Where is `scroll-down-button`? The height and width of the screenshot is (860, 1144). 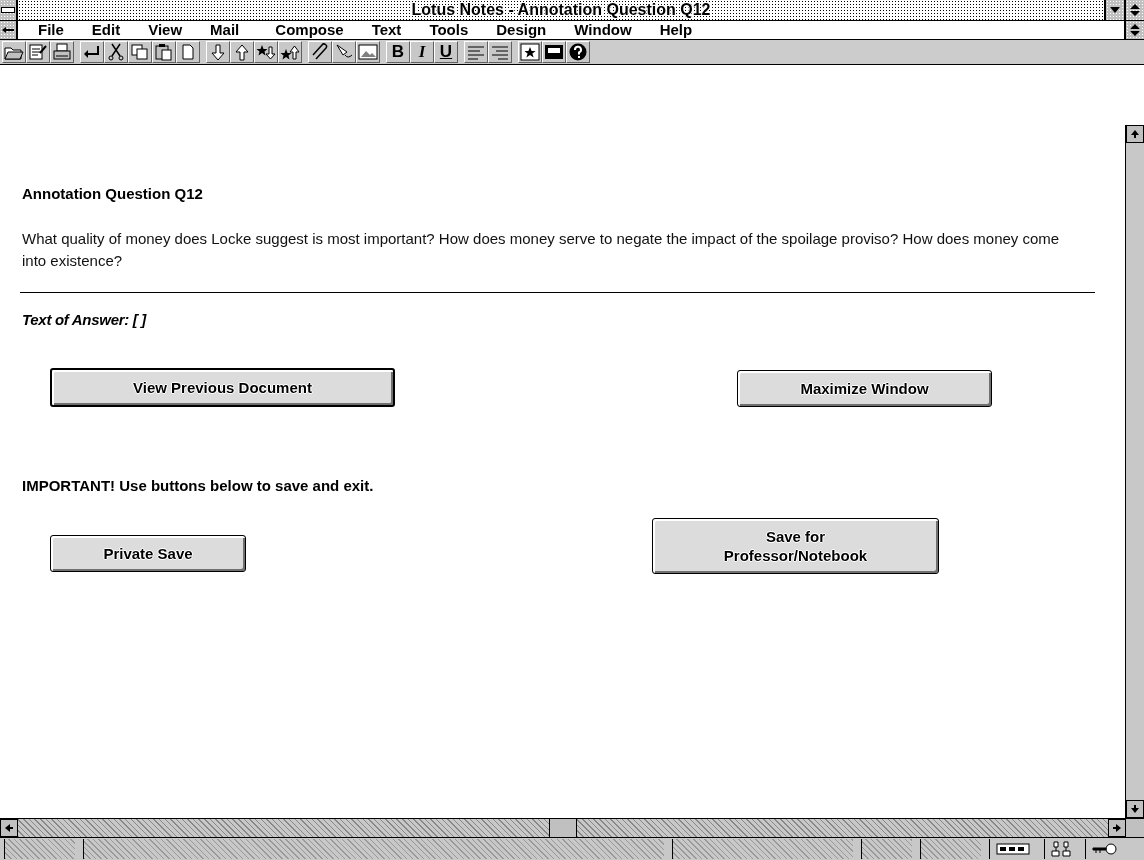
scroll-down-button is located at coordinates (1135, 809).